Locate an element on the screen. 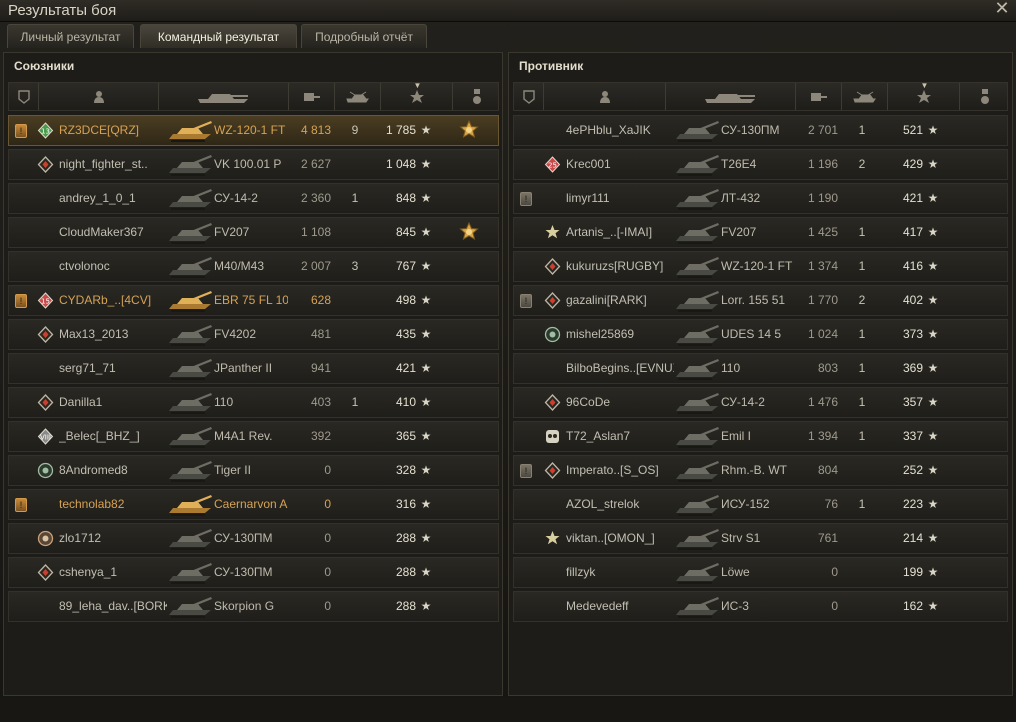  player-name: 4ePHblu_XaJIK is located at coordinates (620, 130).